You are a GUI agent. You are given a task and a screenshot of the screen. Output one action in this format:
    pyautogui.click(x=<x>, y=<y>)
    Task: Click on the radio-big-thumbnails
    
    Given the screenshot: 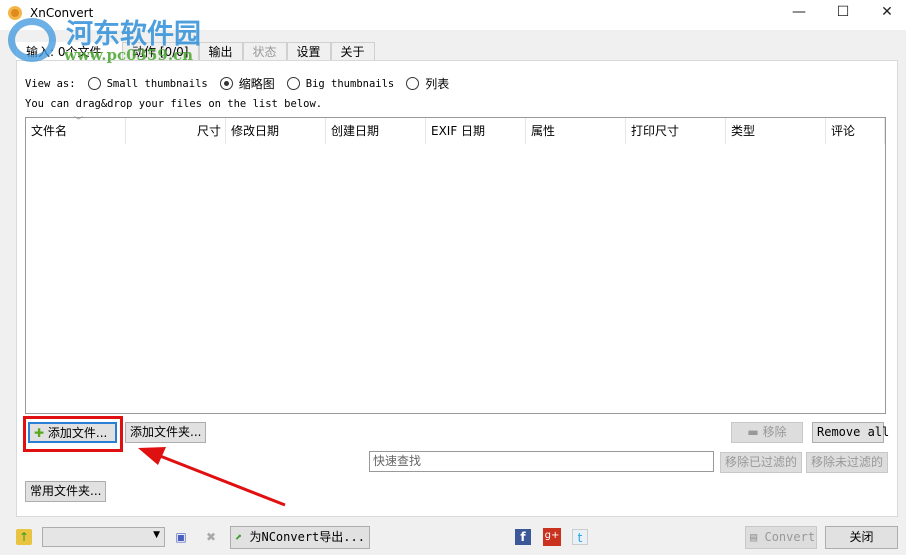 What is the action you would take?
    pyautogui.click(x=293, y=83)
    